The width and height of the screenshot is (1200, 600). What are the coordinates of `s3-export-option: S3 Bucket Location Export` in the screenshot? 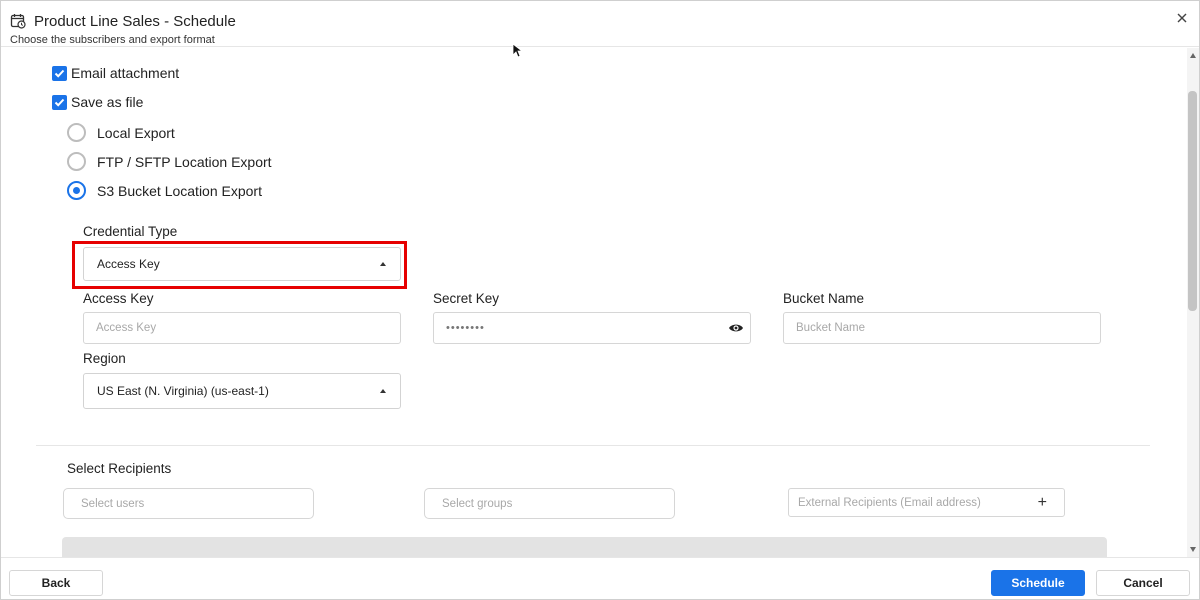 It's located at (164, 190).